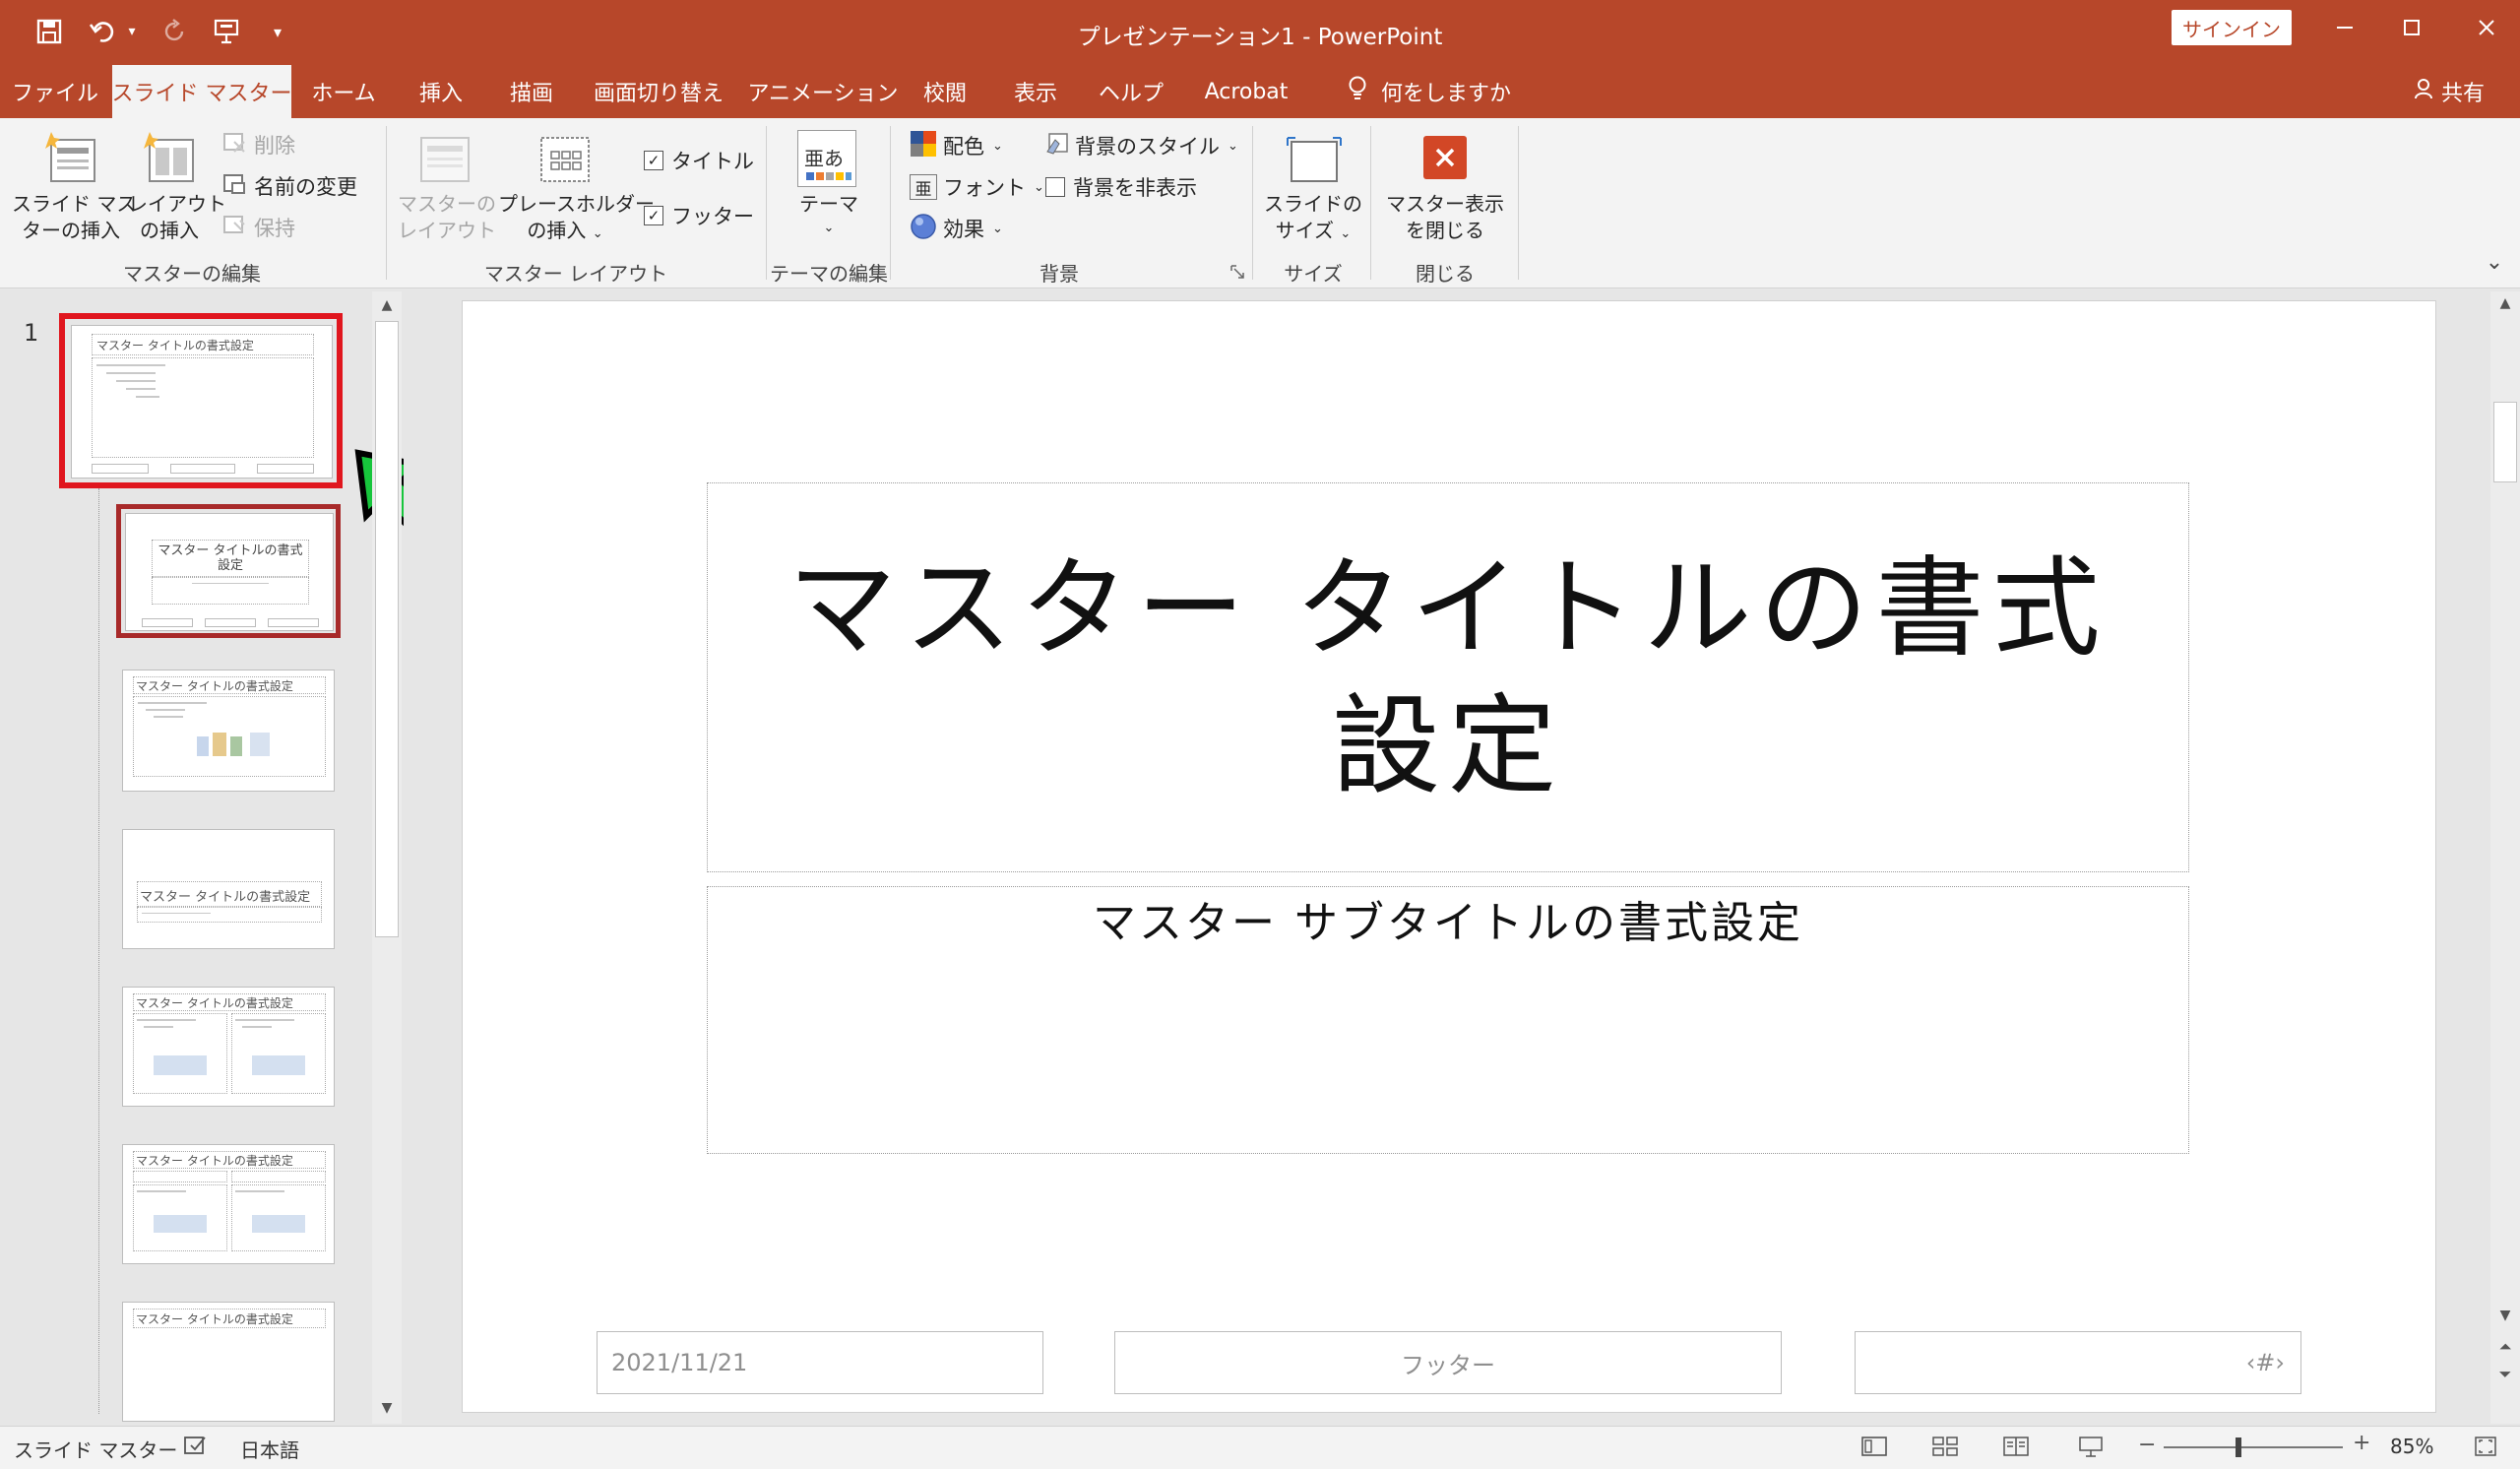 The height and width of the screenshot is (1469, 2520). I want to click on tab-file: ファイル, so click(55, 91).